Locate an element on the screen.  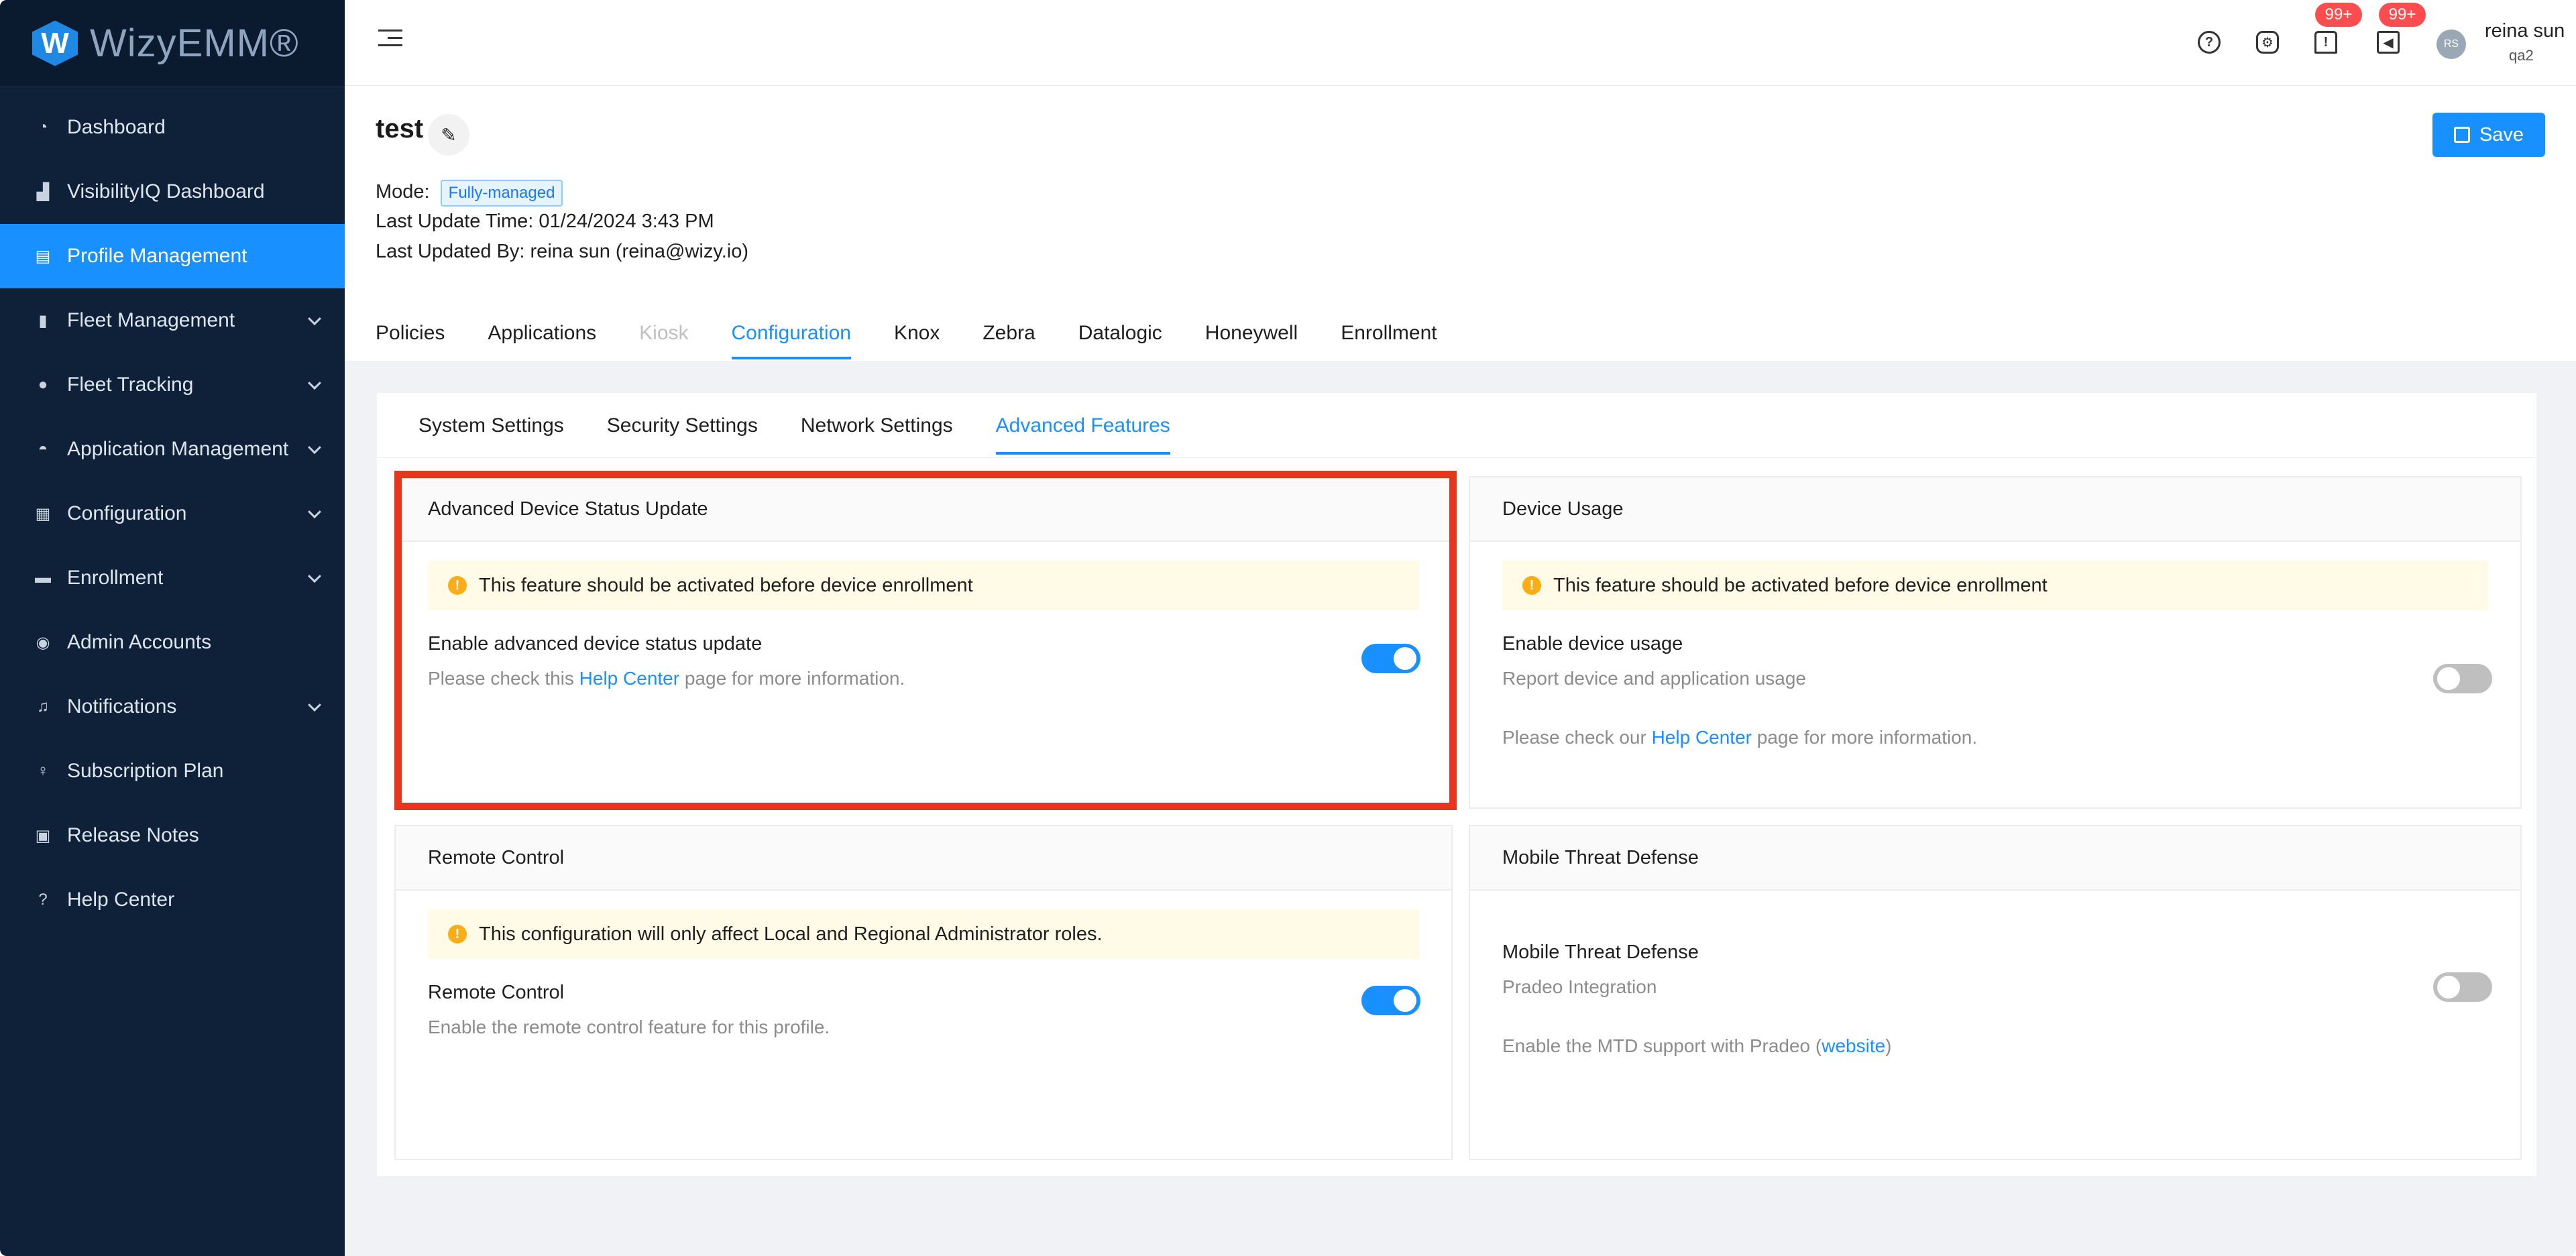
mode-label: Mode: is located at coordinates (403, 192).